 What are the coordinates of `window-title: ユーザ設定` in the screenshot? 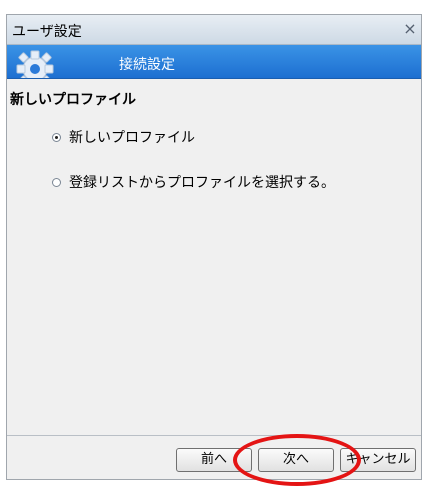 It's located at (47, 32).